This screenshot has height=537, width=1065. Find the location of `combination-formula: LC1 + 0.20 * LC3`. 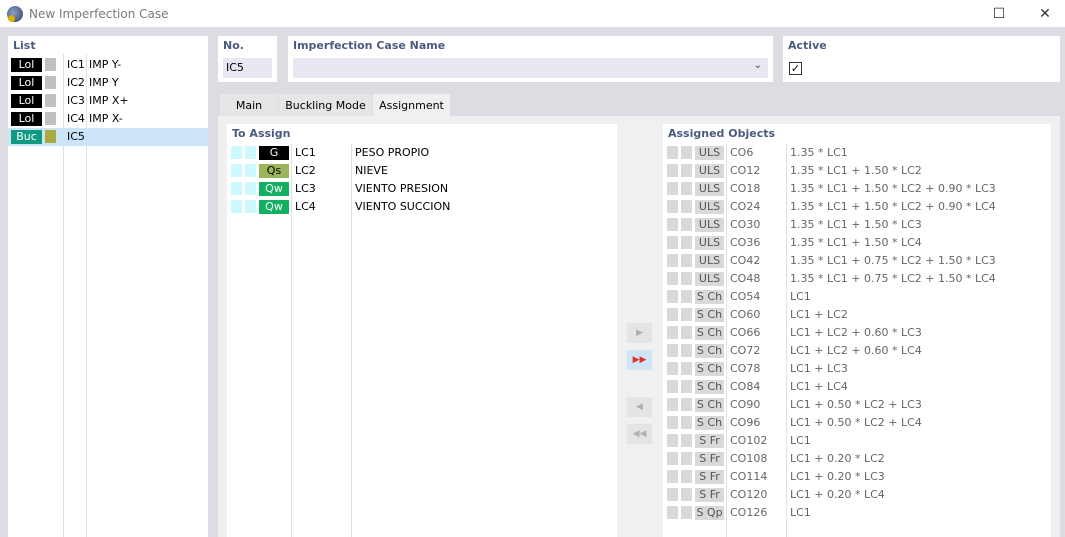

combination-formula: LC1 + 0.20 * LC3 is located at coordinates (837, 476).